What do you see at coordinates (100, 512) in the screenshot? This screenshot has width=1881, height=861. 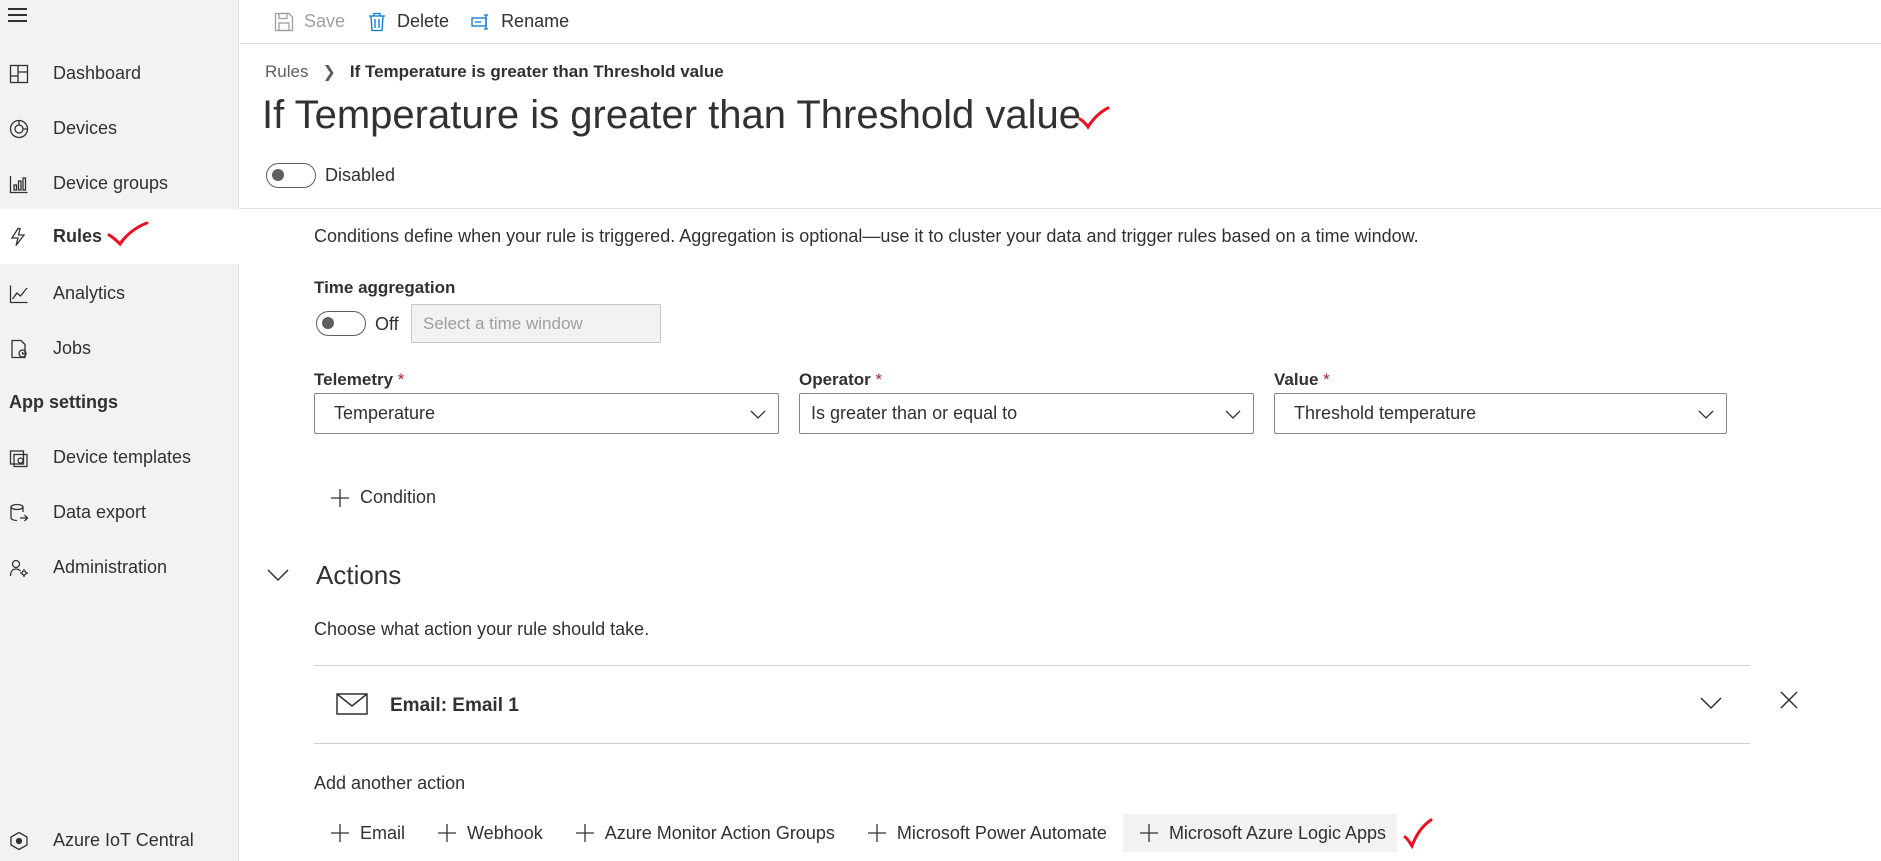 I see `sidebar-item-label: Data export` at bounding box center [100, 512].